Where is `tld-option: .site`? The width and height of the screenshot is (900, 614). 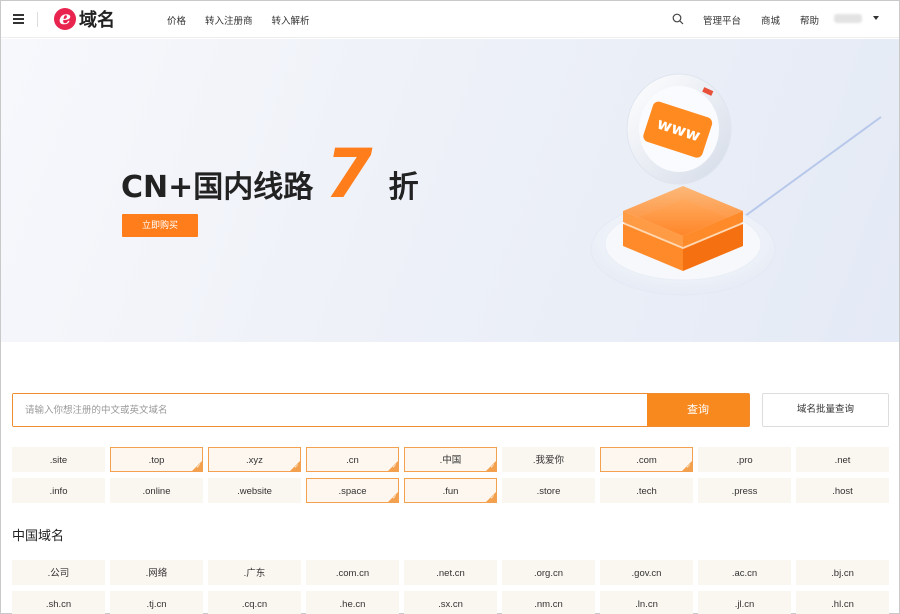 tld-option: .site is located at coordinates (58, 459).